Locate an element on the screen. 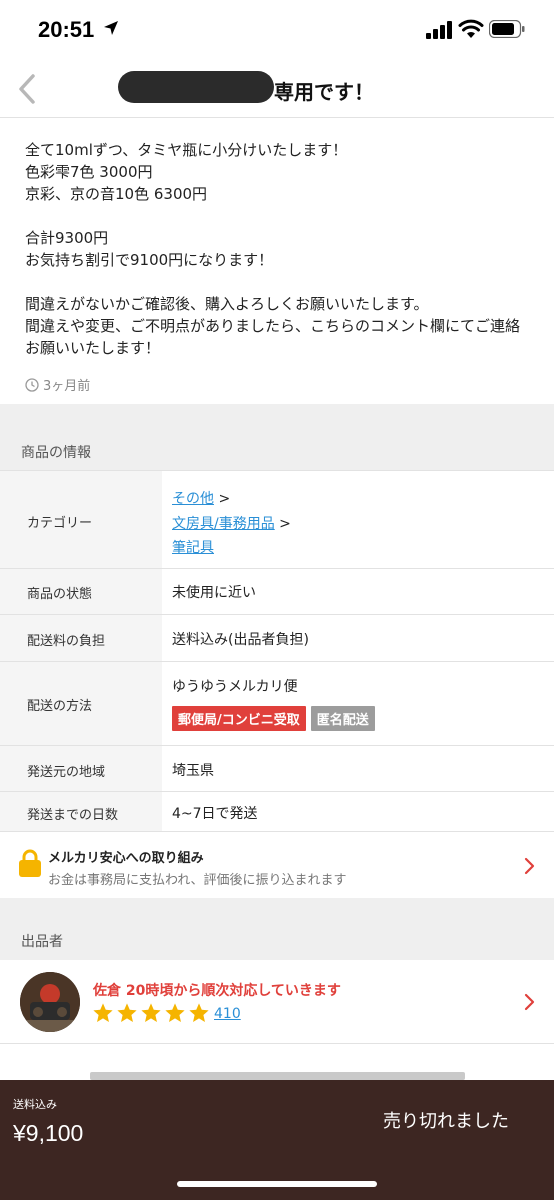 Image resolution: width=554 pixels, height=1200 pixels. mercari-safety-row: メルカリ安心への取り組み お金は事務局に支払われ、評価後に振り込まれます is located at coordinates (277, 864).